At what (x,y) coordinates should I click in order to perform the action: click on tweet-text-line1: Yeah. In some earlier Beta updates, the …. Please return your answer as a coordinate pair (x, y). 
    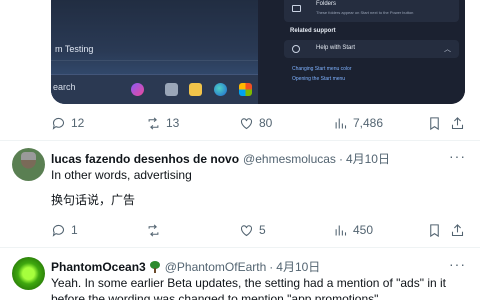
    Looking at the image, I should click on (248, 283).